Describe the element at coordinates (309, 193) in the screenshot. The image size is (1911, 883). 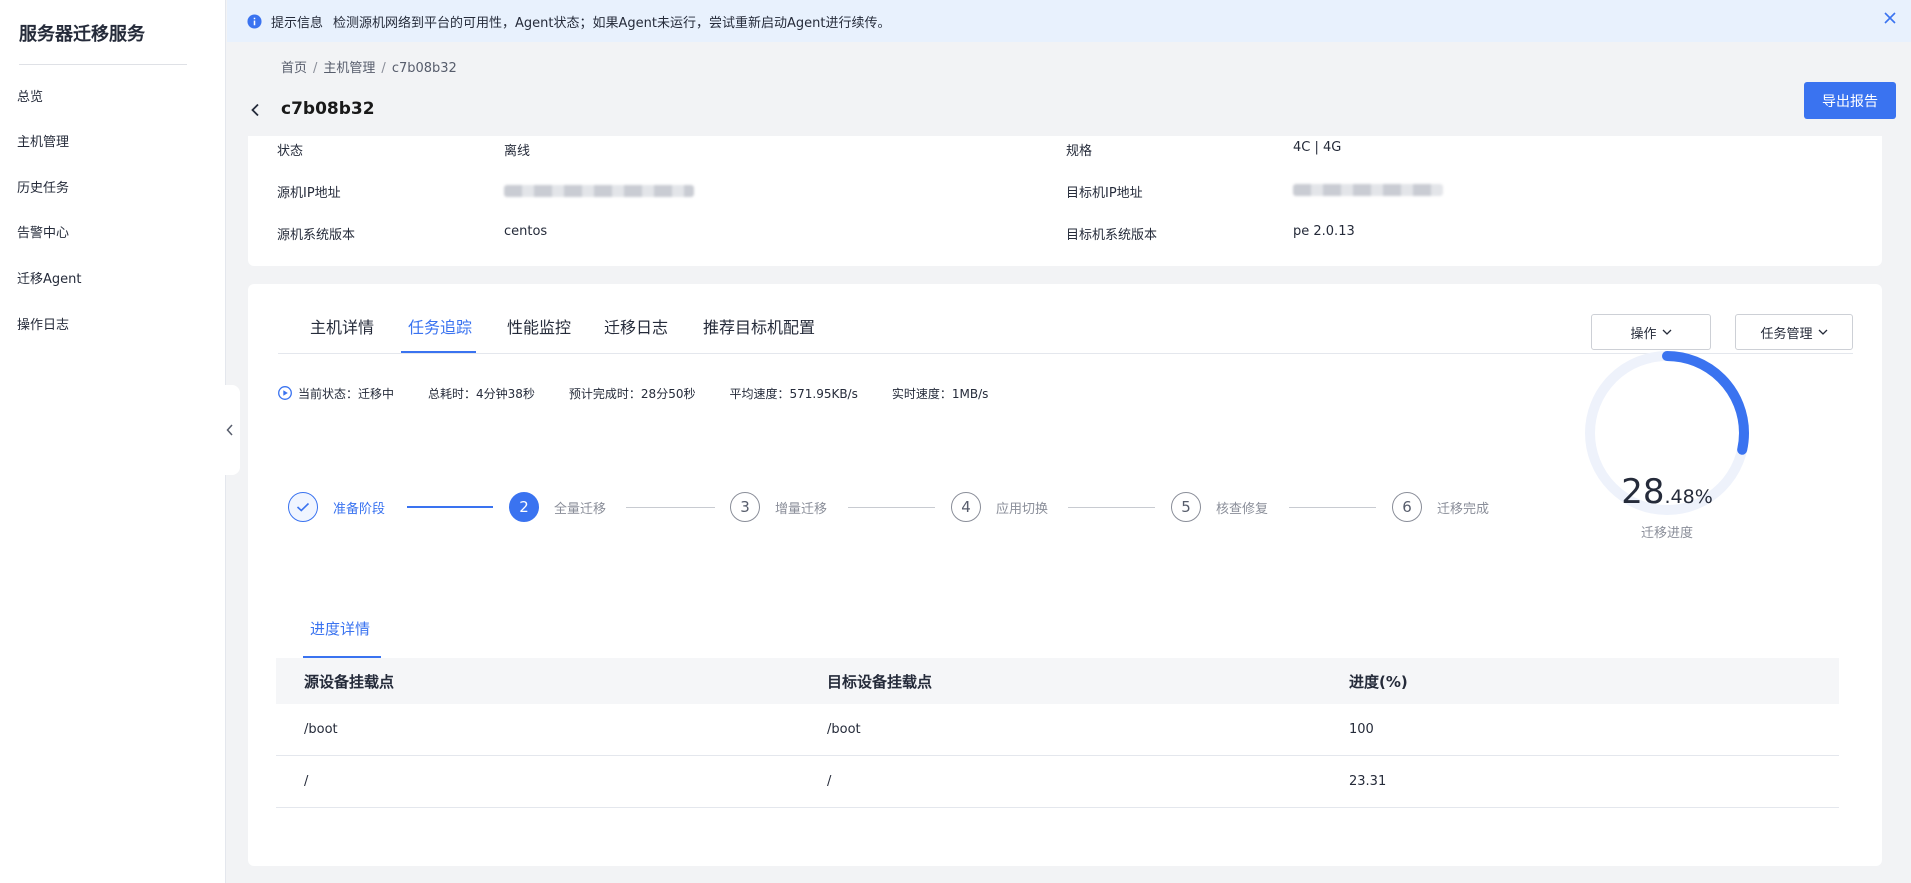
I see `source-ip-label: 源机IP地址` at that location.